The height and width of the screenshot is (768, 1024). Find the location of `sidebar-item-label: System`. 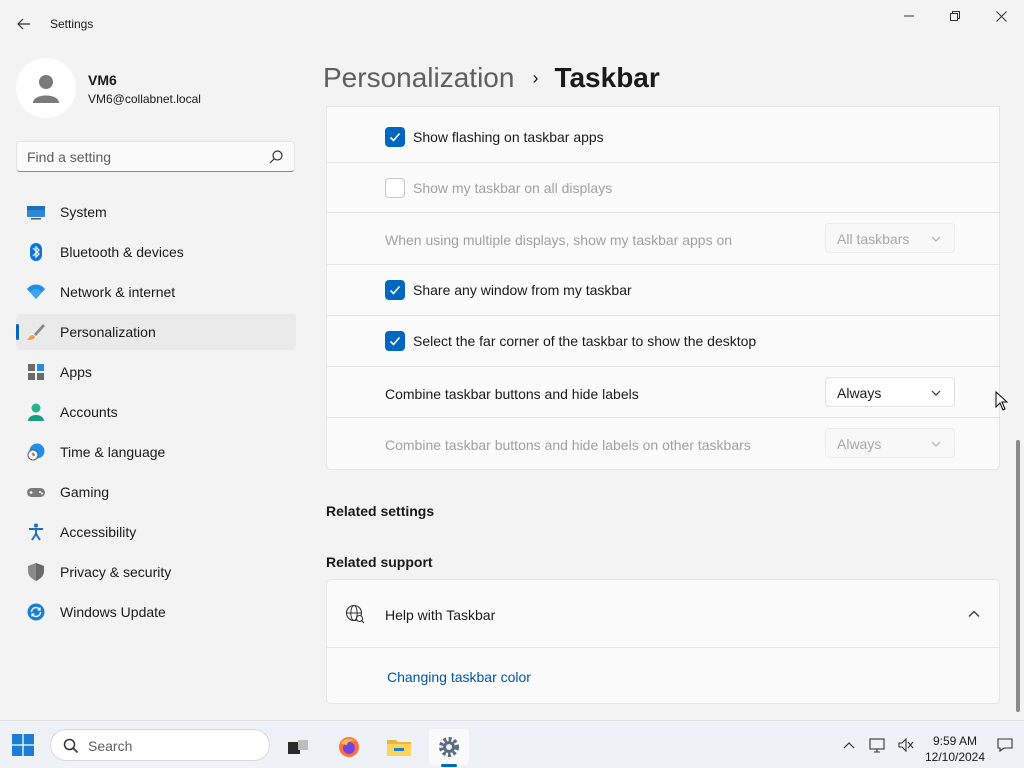

sidebar-item-label: System is located at coordinates (83, 212).